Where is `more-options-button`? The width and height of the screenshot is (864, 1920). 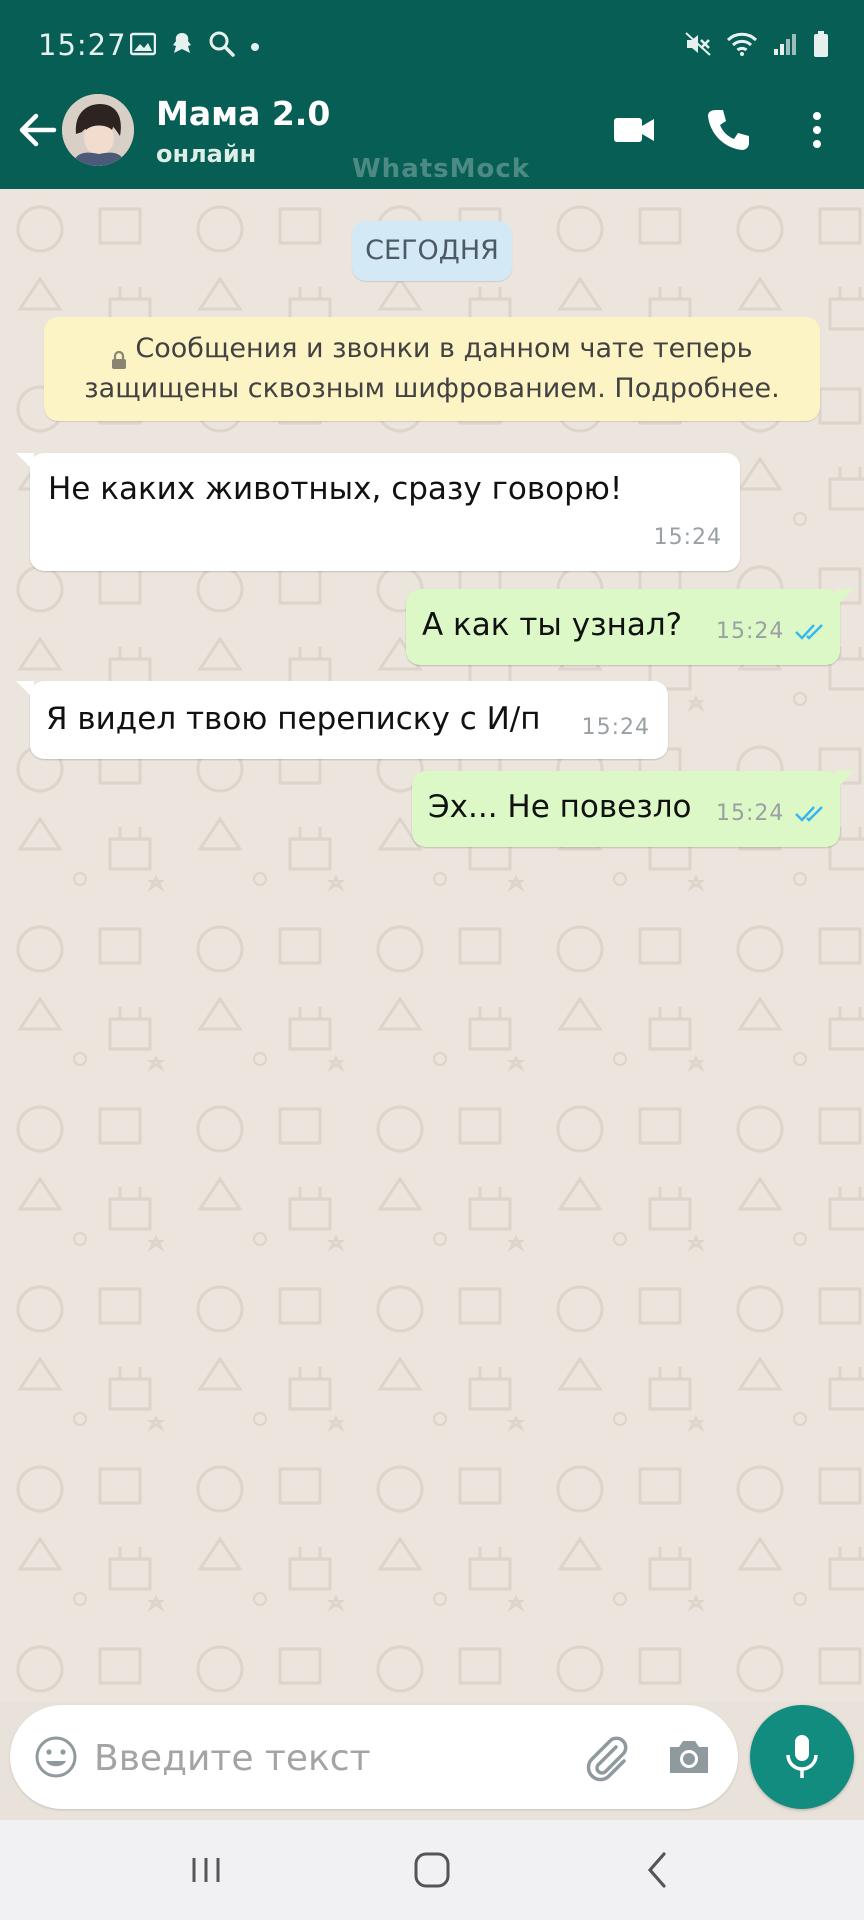
more-options-button is located at coordinates (817, 130).